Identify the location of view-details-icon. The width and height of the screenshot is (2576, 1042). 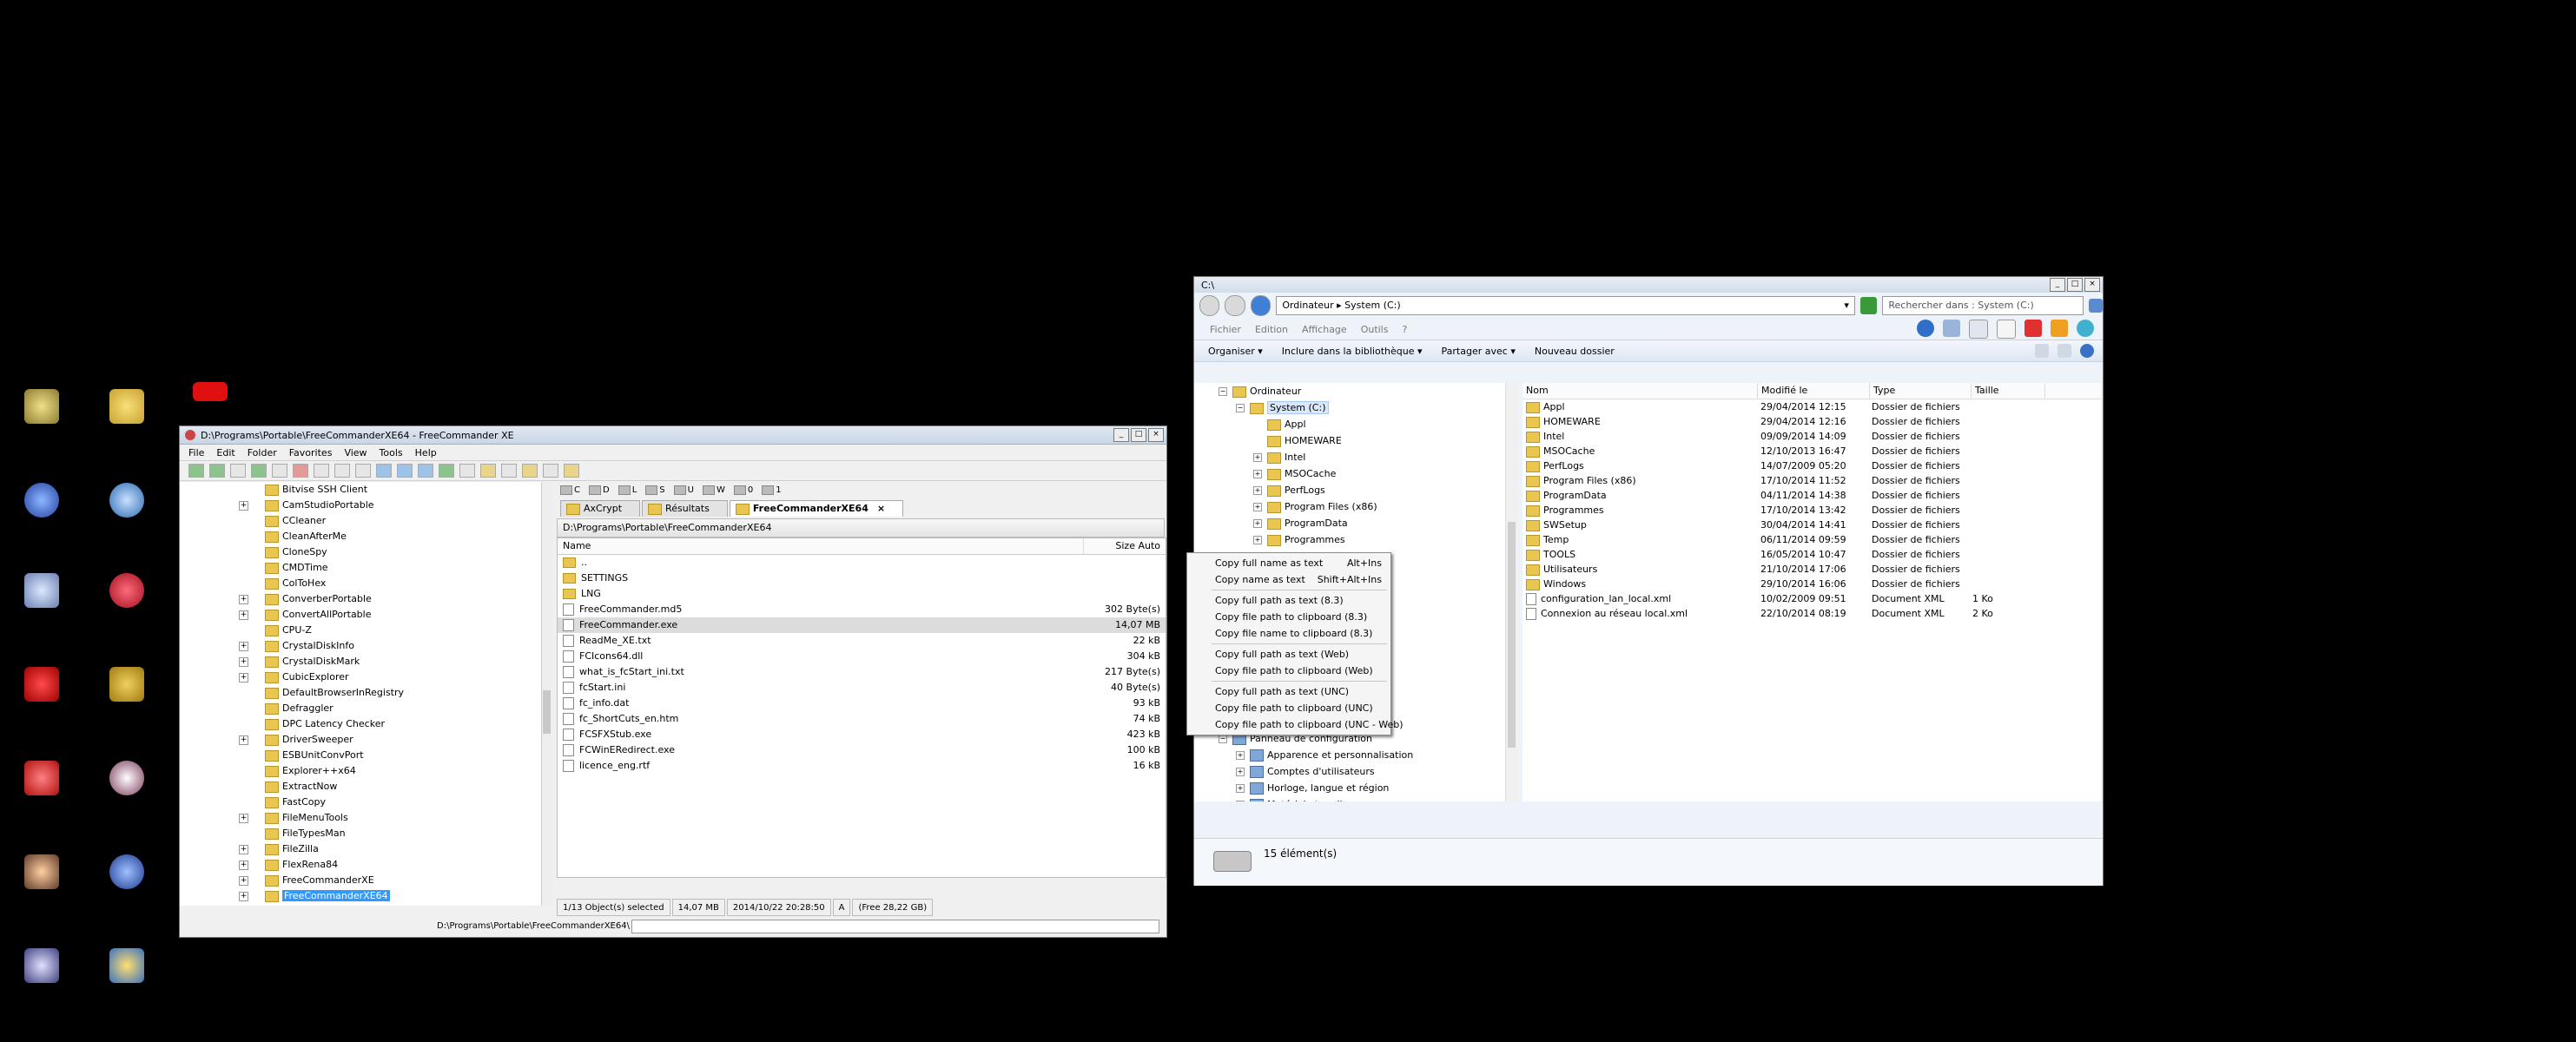
(405, 471).